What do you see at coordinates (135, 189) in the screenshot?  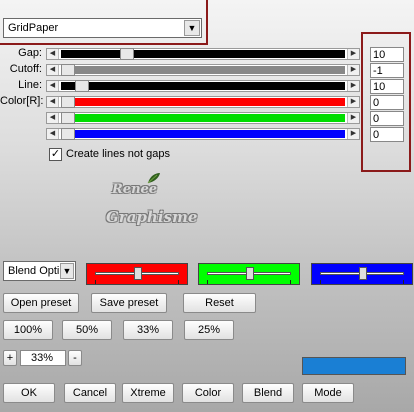 I see `watermark-line-1: Renee` at bounding box center [135, 189].